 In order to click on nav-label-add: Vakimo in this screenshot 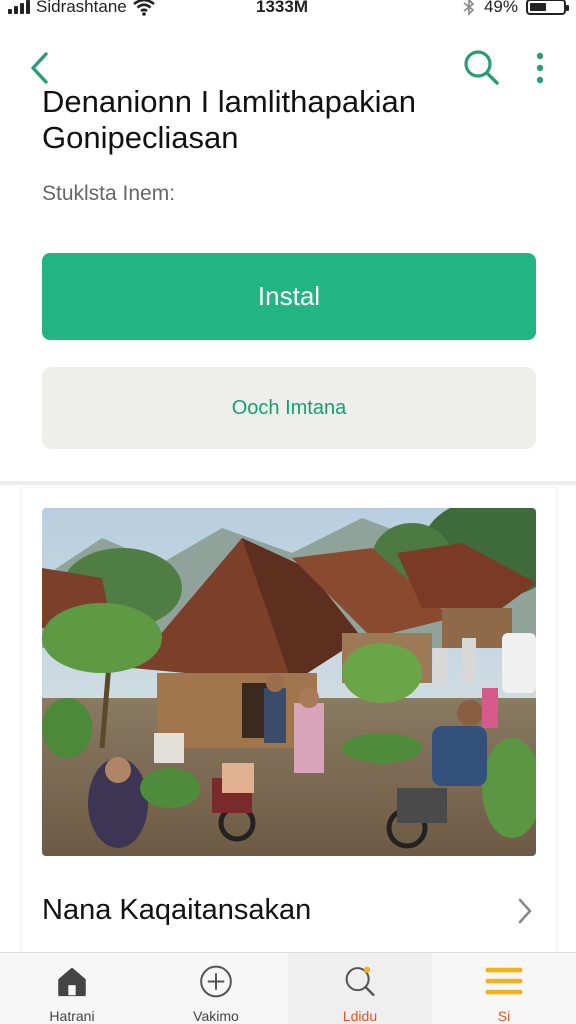, I will do `click(216, 1016)`.